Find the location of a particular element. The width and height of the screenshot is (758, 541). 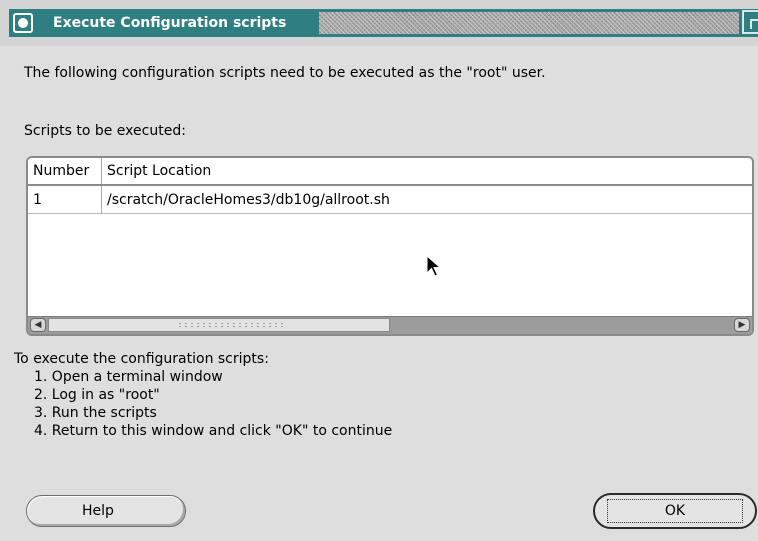

maximize-icon is located at coordinates (750, 22).